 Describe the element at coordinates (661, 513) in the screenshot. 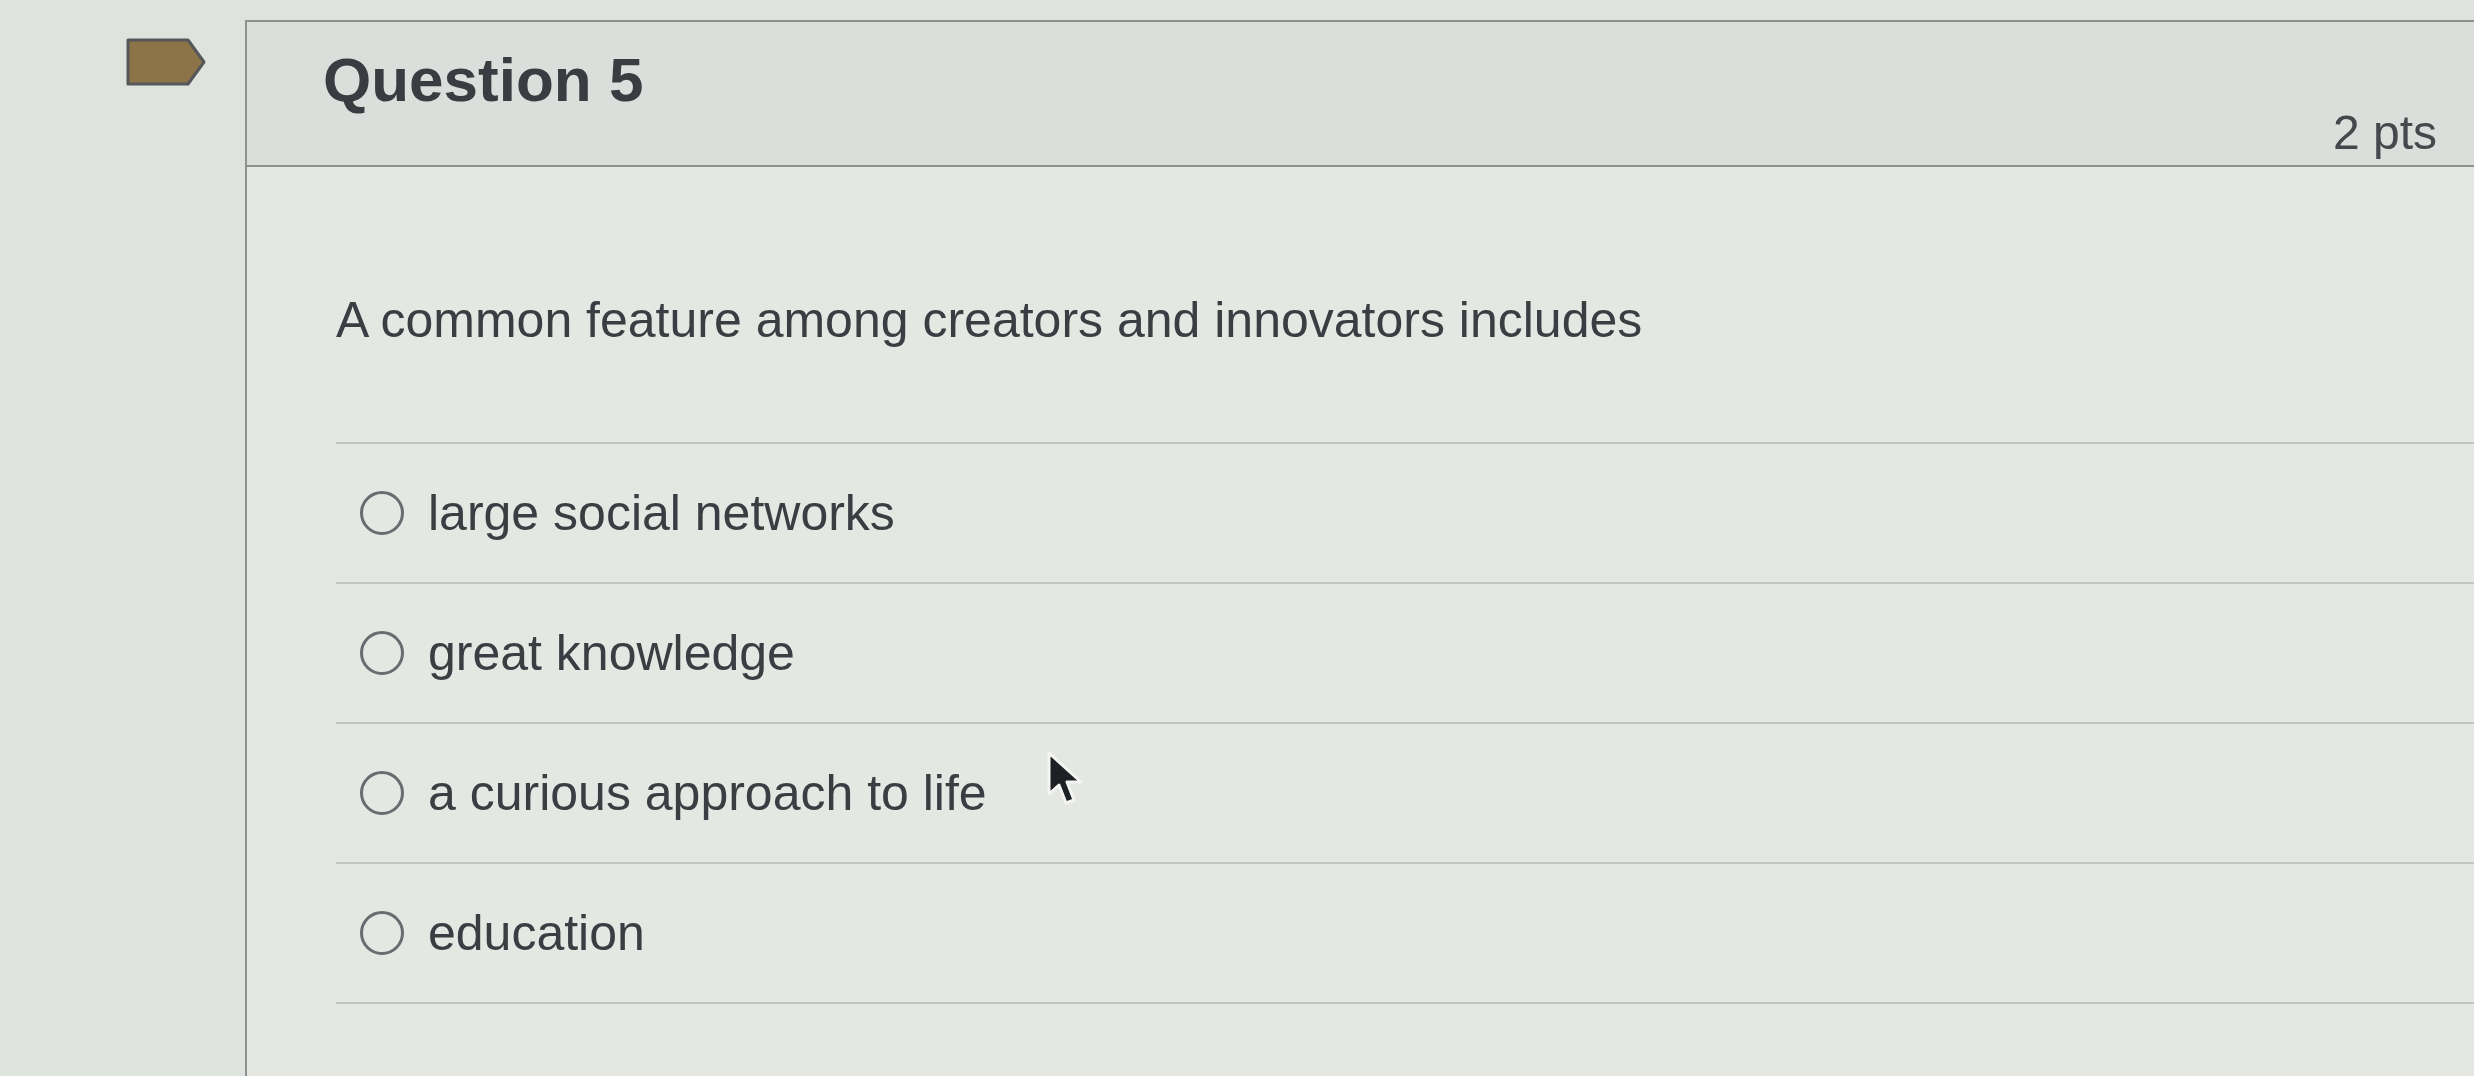

I see `option-label: large social networks` at that location.